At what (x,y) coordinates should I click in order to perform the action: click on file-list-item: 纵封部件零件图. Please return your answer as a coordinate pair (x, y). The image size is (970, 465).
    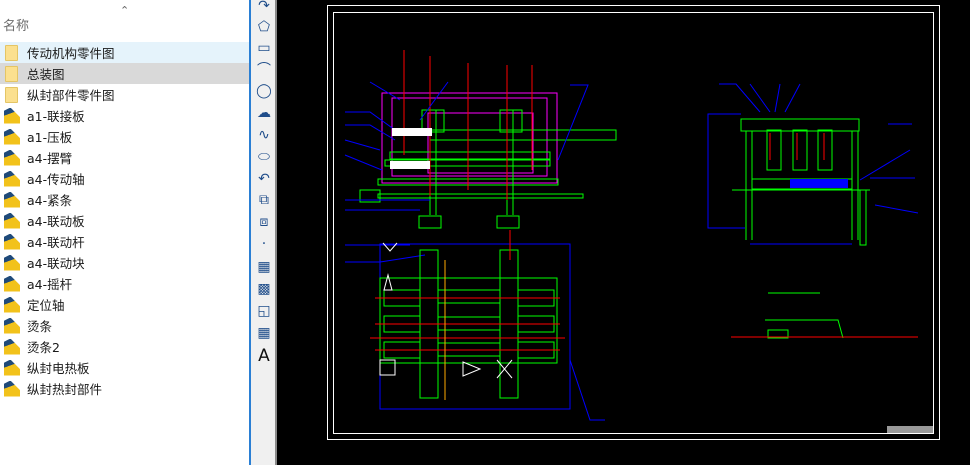
    Looking at the image, I should click on (124, 94).